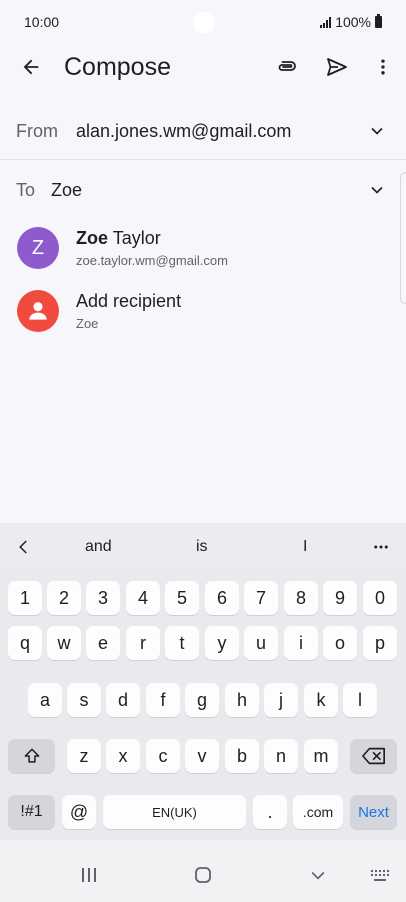  What do you see at coordinates (261, 643) in the screenshot?
I see `key-u: u` at bounding box center [261, 643].